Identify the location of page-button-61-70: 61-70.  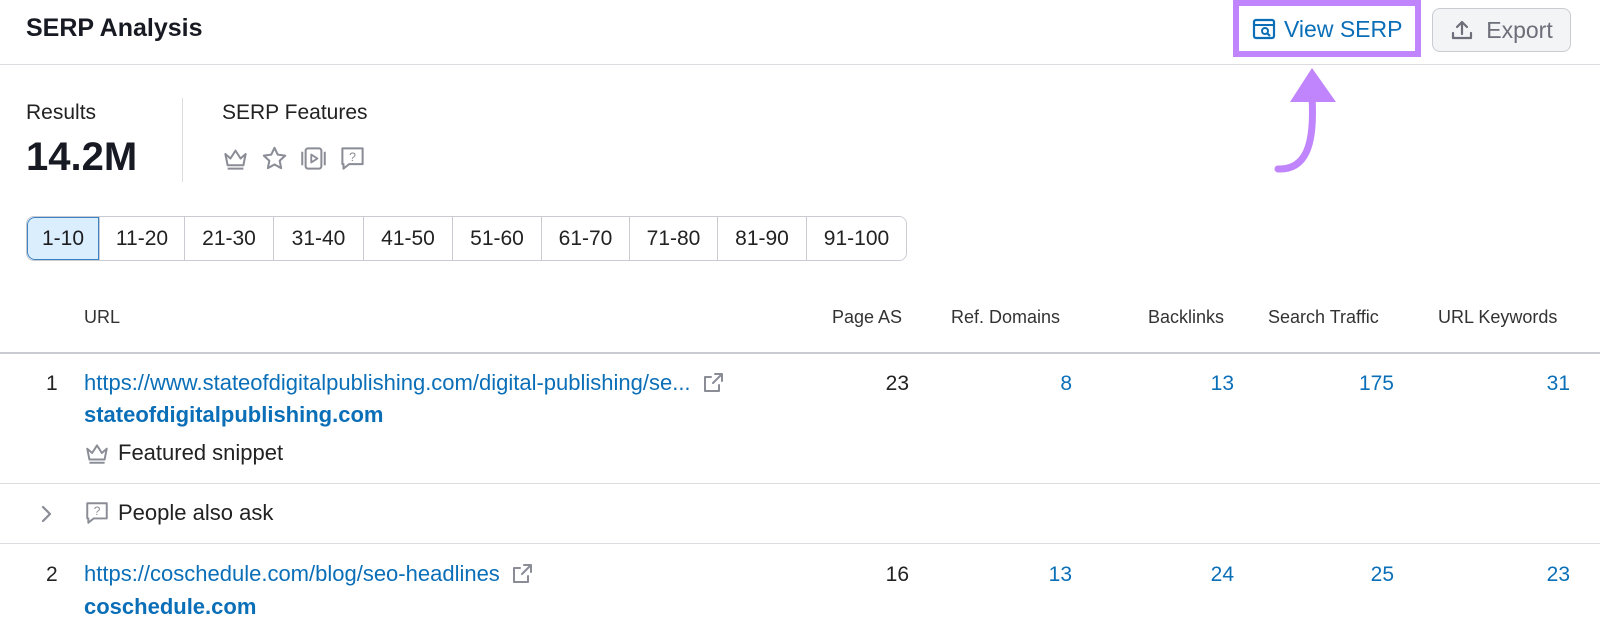
(585, 238).